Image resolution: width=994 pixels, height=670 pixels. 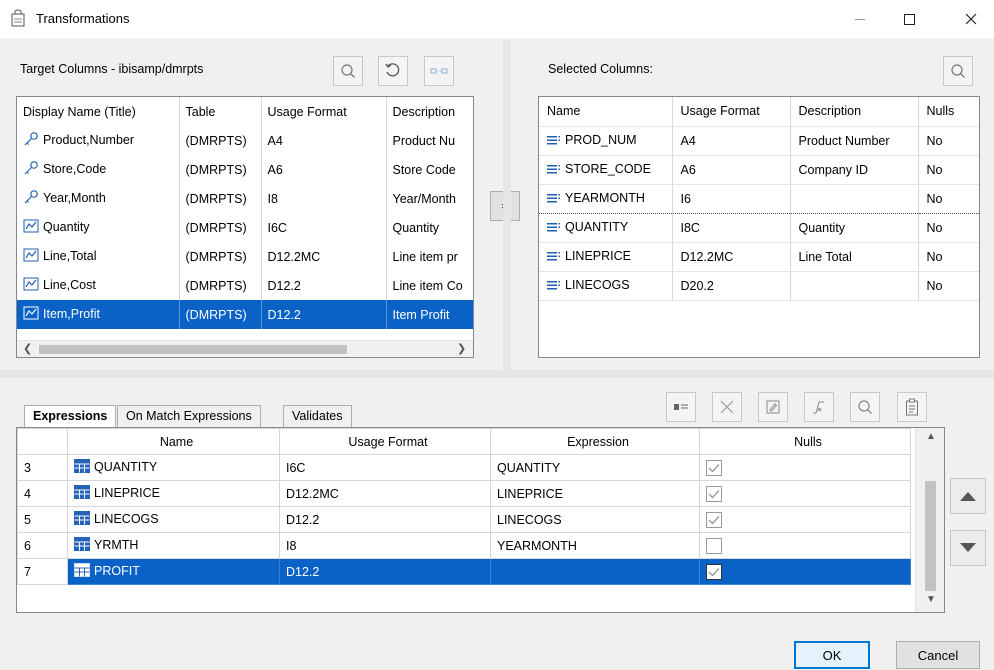 What do you see at coordinates (220, 111) in the screenshot?
I see `column-header-table: Table` at bounding box center [220, 111].